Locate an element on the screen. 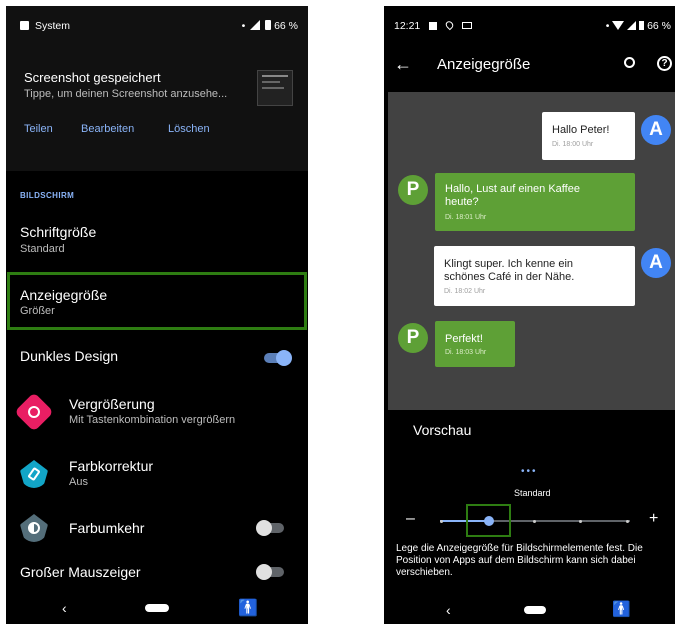  search-icon is located at coordinates (629, 62).